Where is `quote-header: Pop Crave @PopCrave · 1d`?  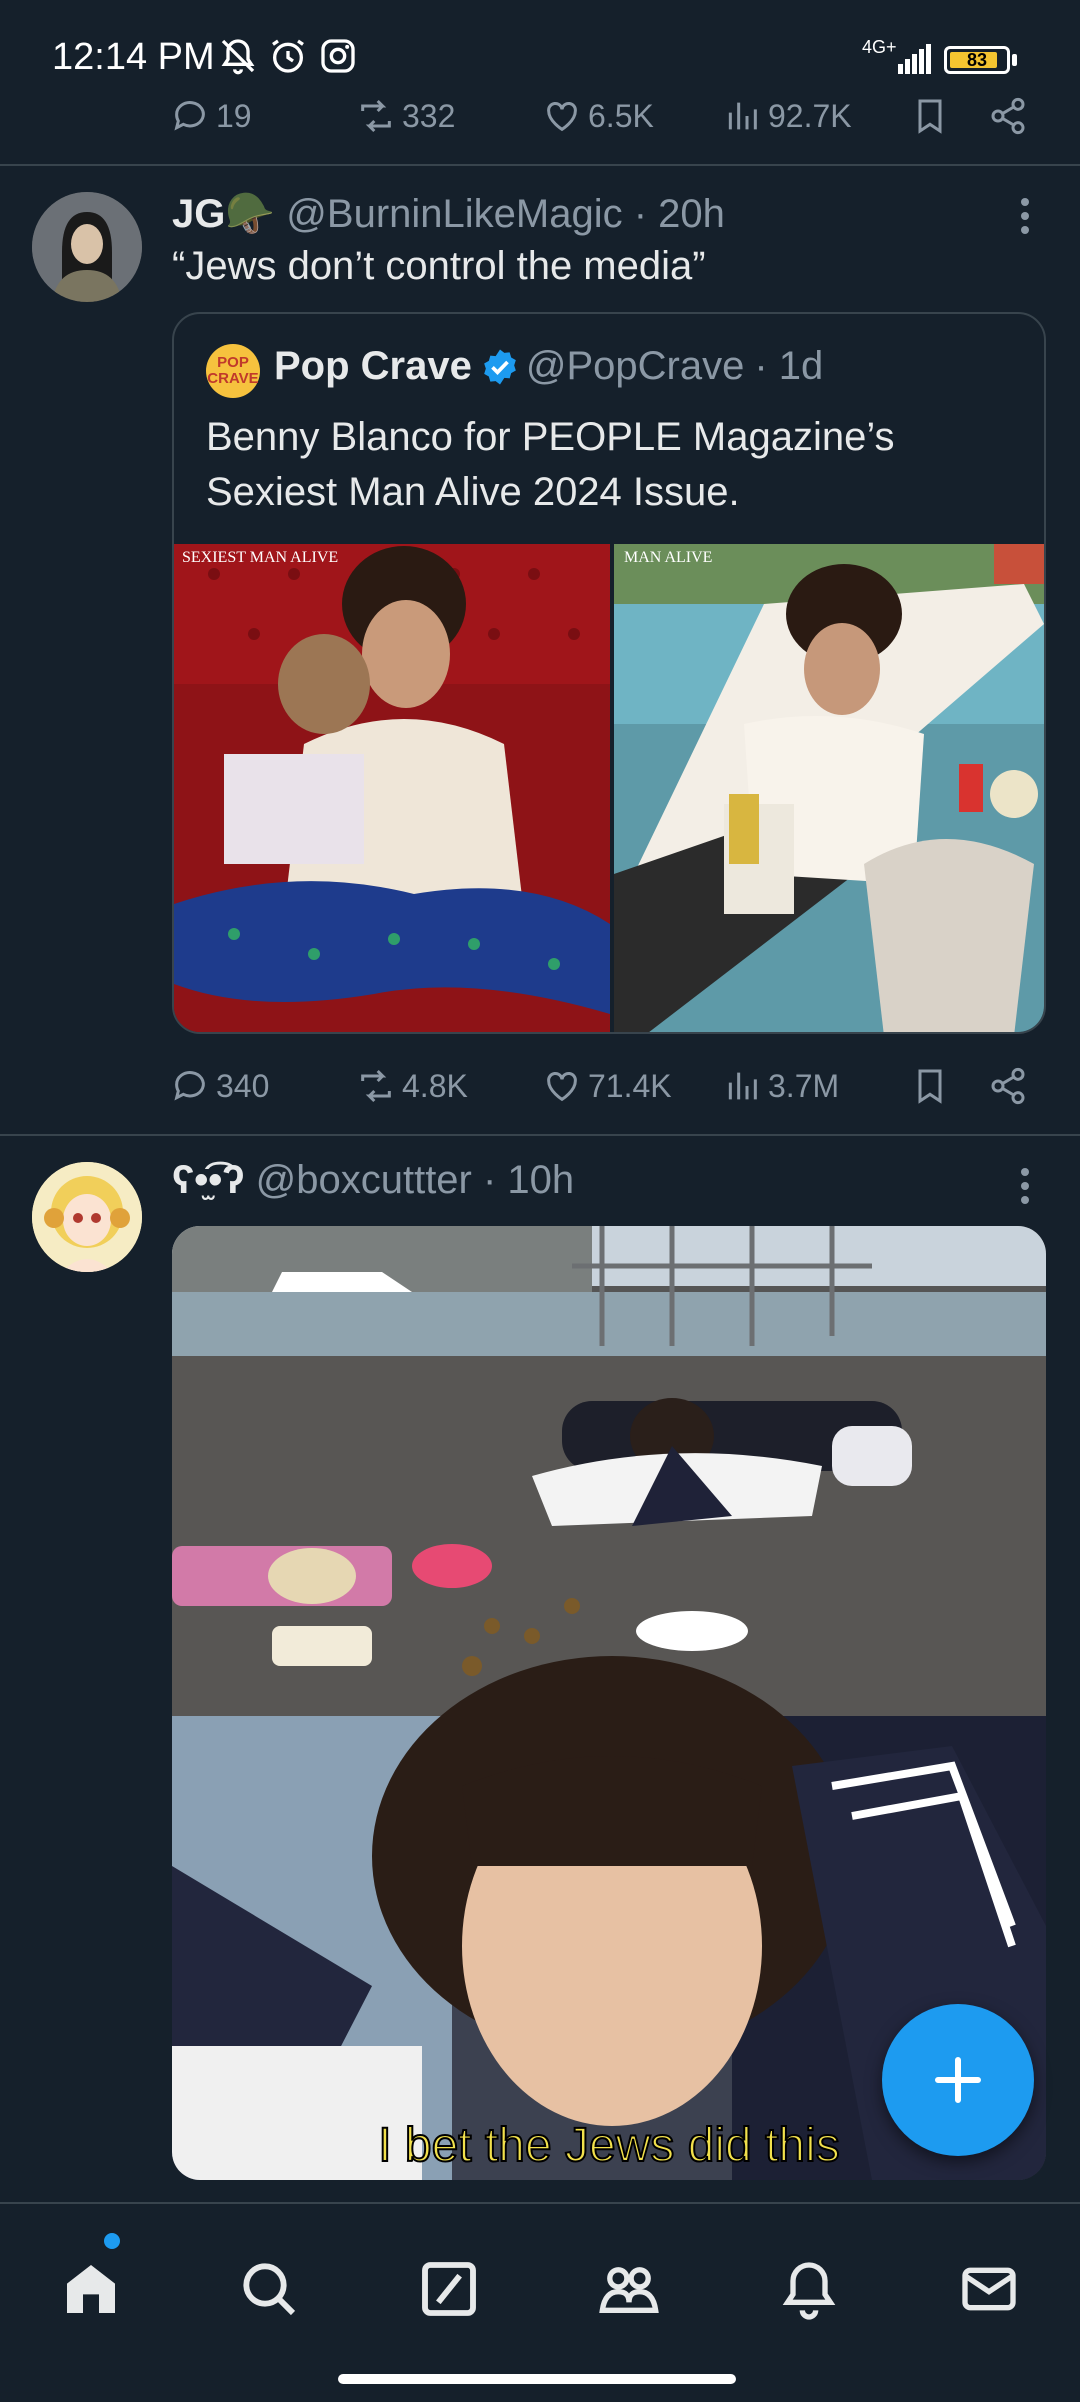 quote-header: Pop Crave @PopCrave · 1d is located at coordinates (548, 366).